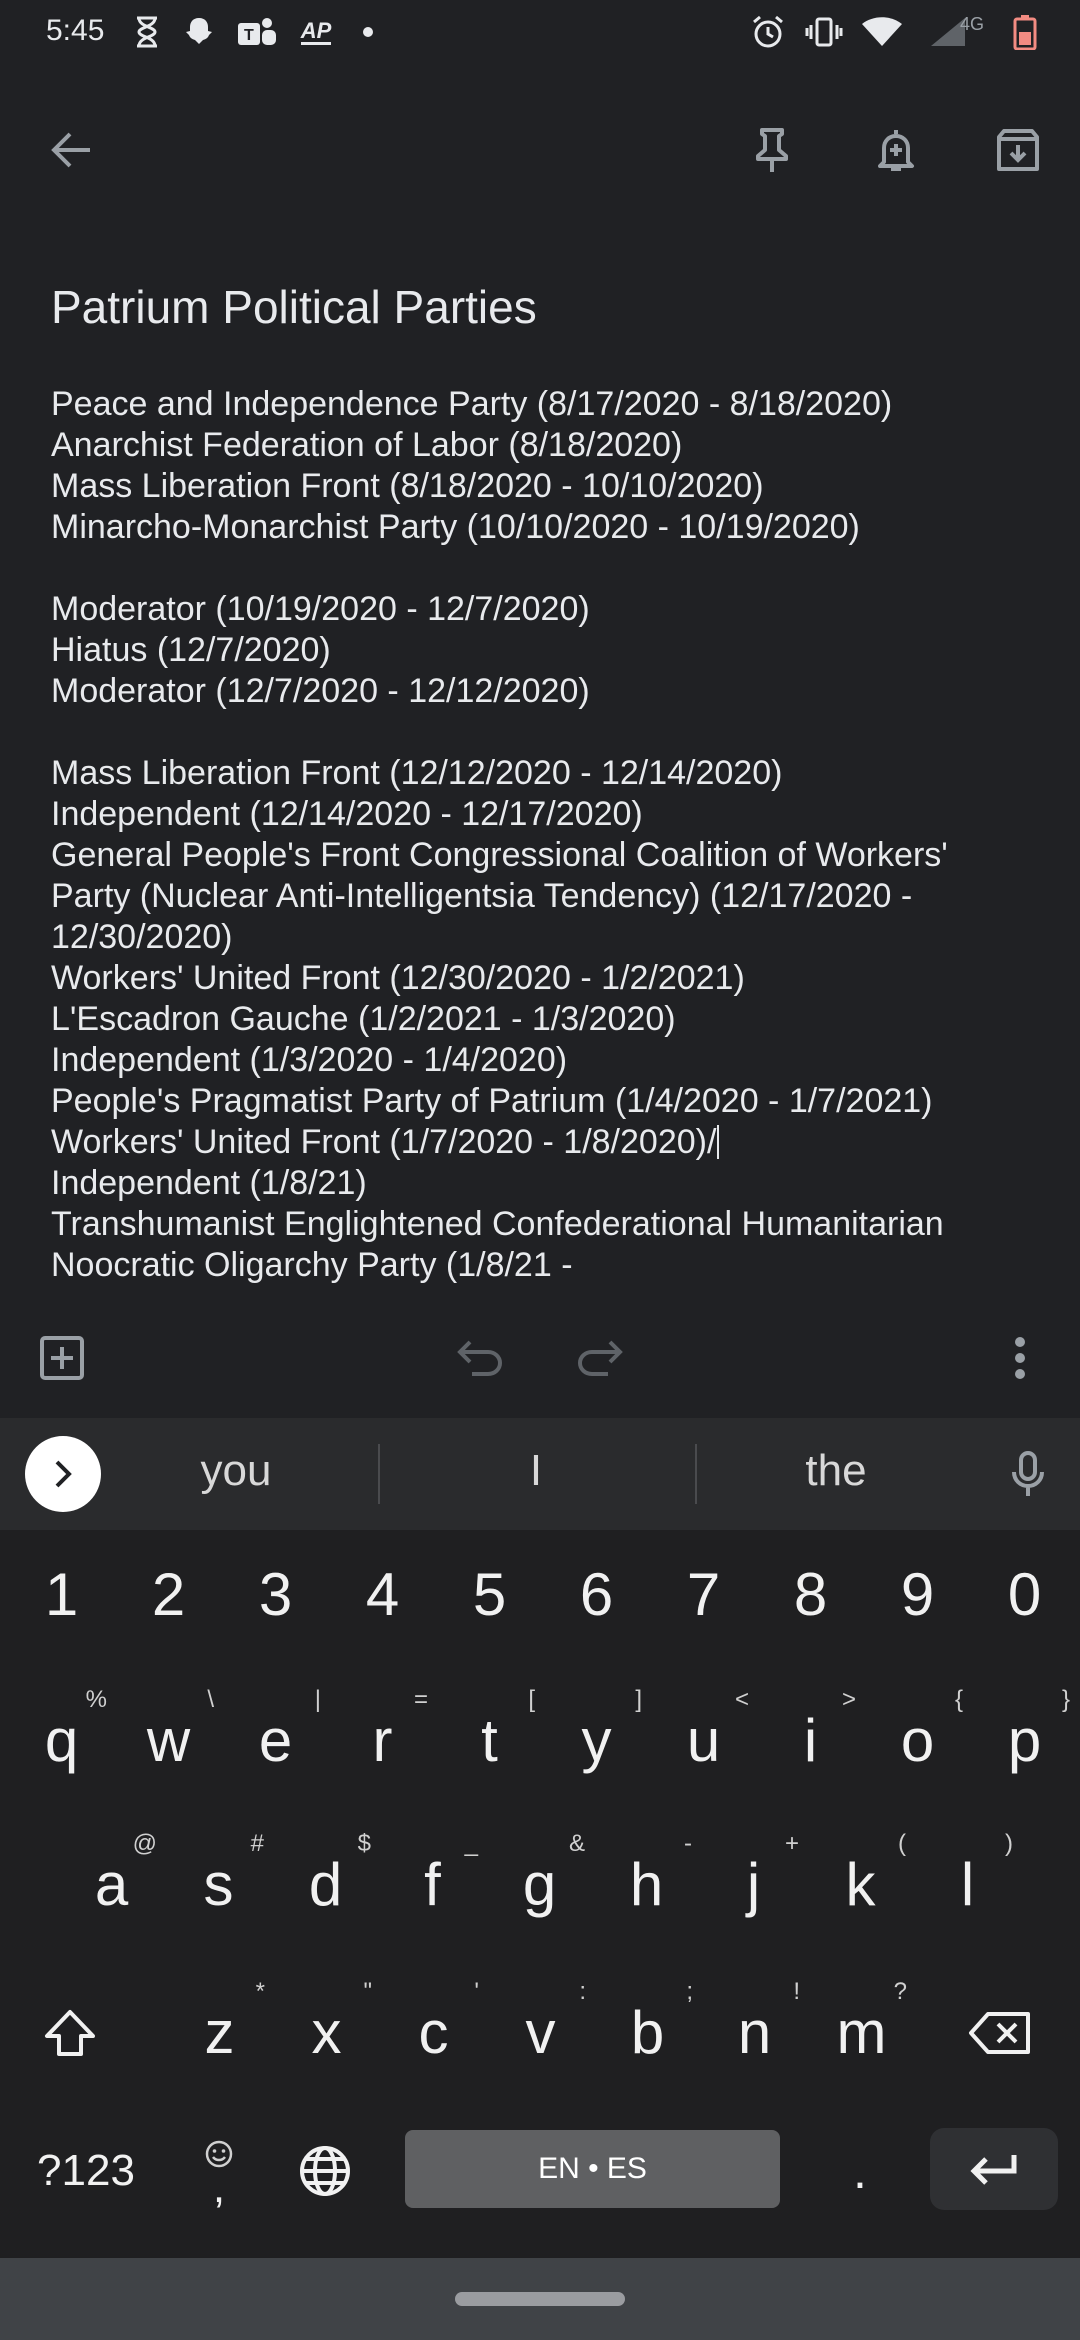  Describe the element at coordinates (810, 1594) in the screenshot. I see `key-8: 8` at that location.